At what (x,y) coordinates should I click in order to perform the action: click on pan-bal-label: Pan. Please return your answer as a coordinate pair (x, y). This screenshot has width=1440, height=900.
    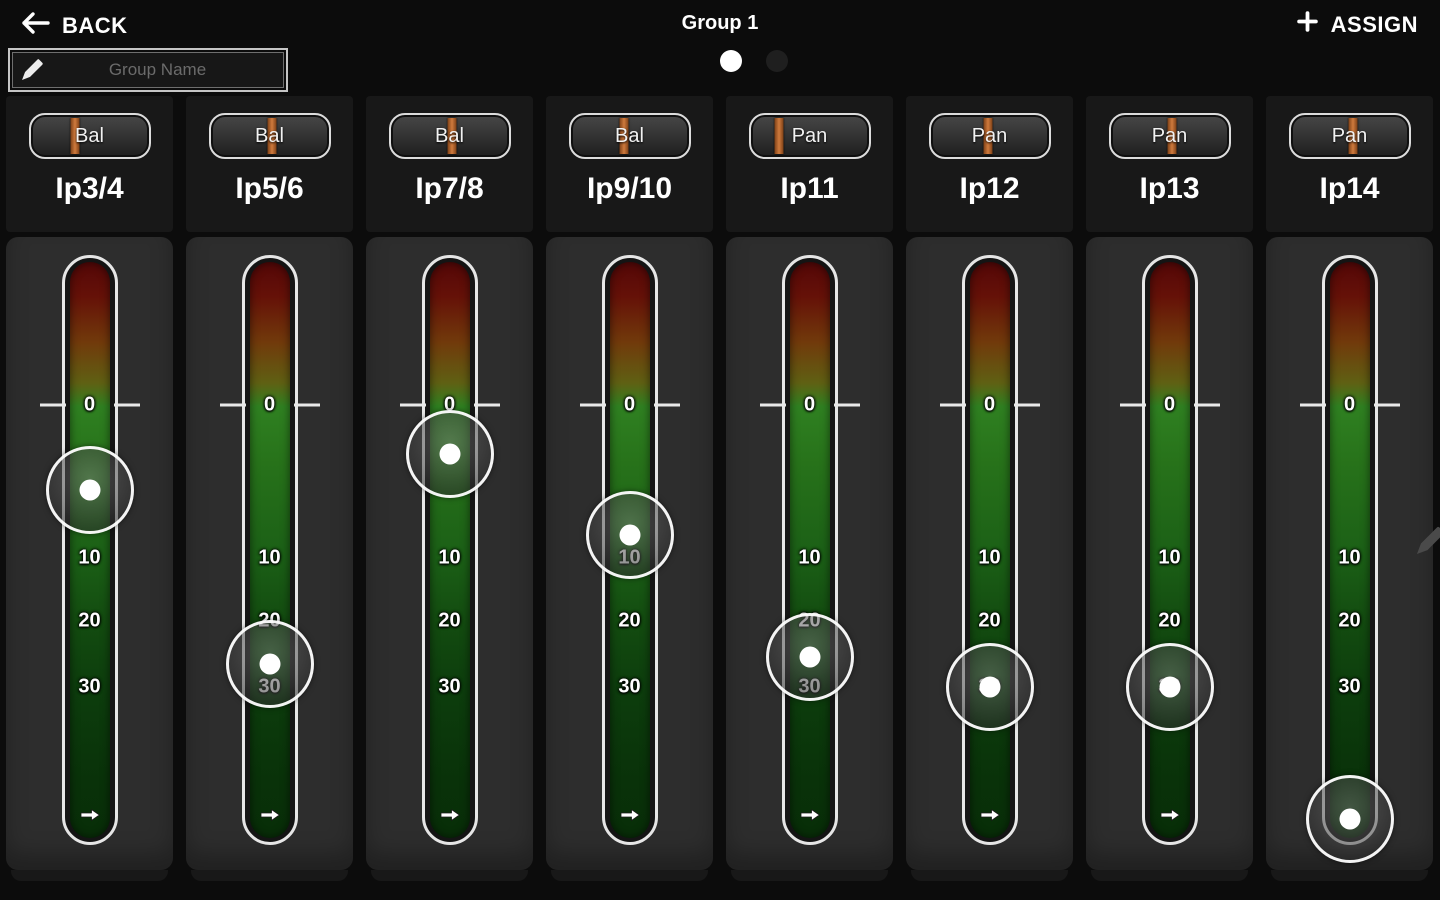
    Looking at the image, I should click on (1169, 135).